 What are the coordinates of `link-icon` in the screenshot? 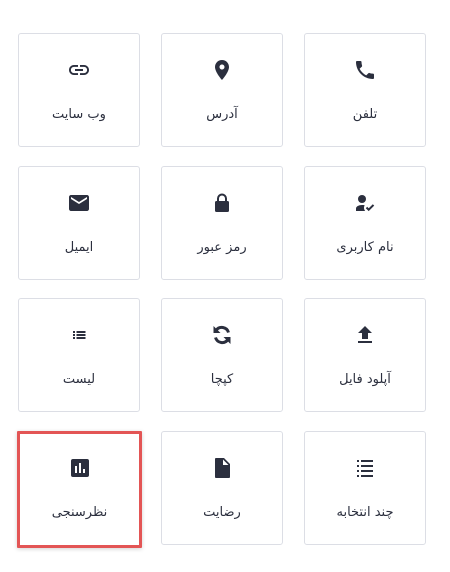 It's located at (79, 70).